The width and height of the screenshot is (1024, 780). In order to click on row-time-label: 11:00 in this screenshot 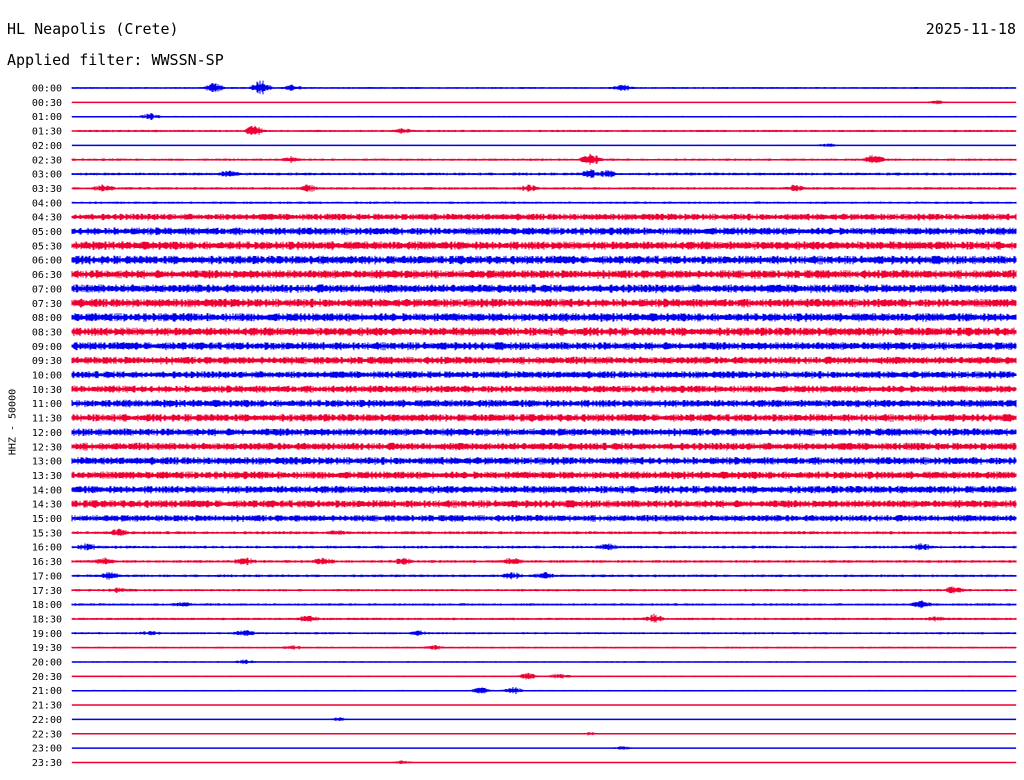, I will do `click(47, 404)`.